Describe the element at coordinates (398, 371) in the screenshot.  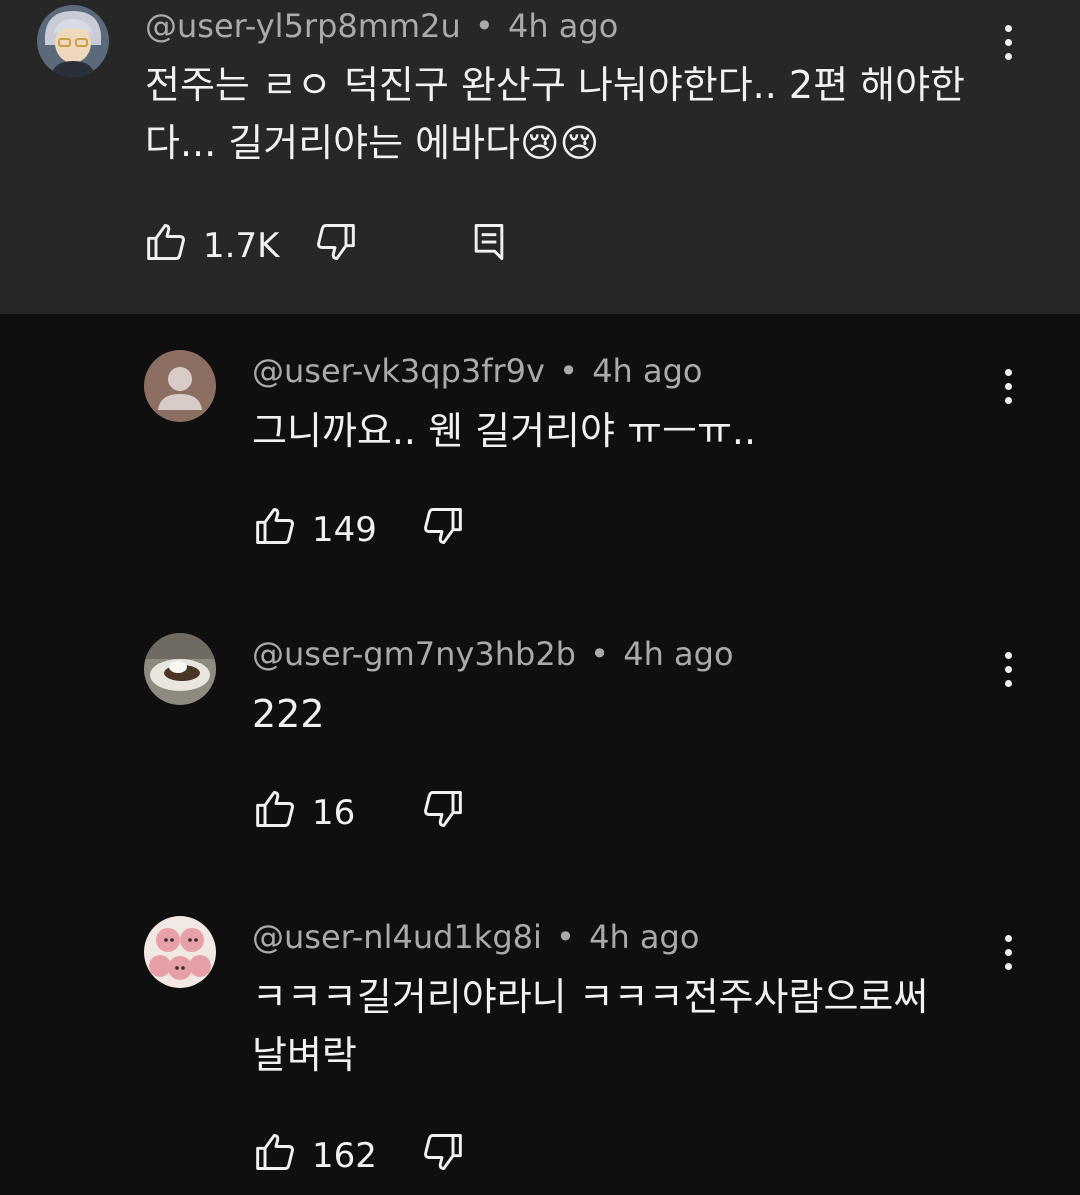
I see `comment-author: @user-vk3qp3fr9v` at that location.